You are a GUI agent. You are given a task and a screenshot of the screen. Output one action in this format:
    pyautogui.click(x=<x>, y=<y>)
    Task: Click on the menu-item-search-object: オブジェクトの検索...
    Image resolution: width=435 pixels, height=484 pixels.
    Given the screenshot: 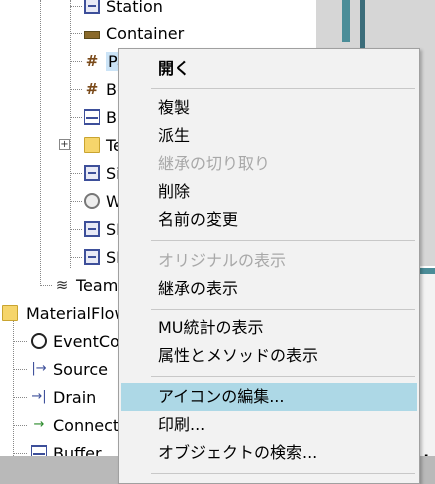 What is the action you would take?
    pyautogui.click(x=269, y=453)
    